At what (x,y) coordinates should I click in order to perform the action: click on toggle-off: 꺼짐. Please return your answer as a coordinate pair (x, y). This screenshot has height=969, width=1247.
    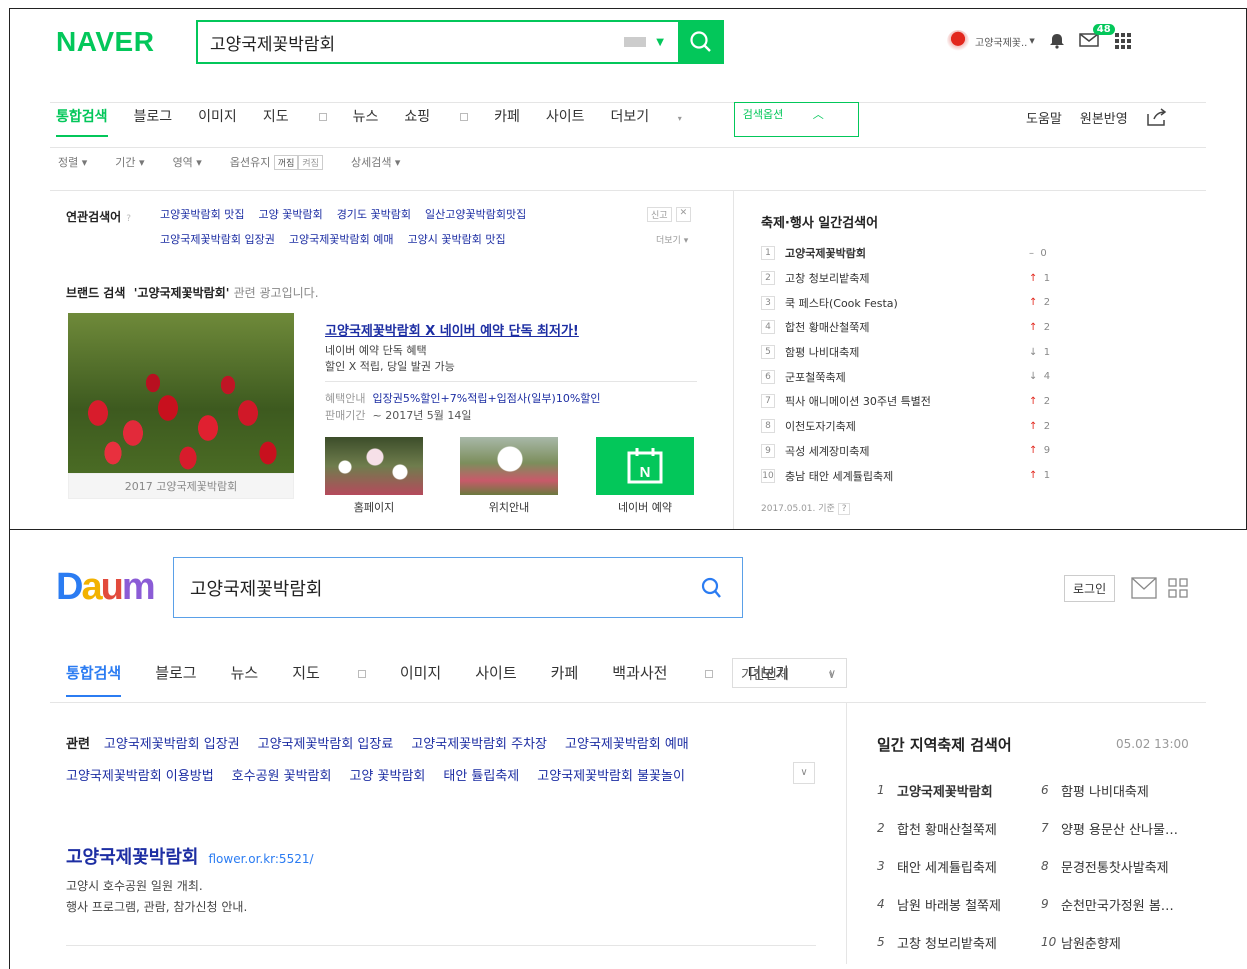
    Looking at the image, I should click on (286, 162).